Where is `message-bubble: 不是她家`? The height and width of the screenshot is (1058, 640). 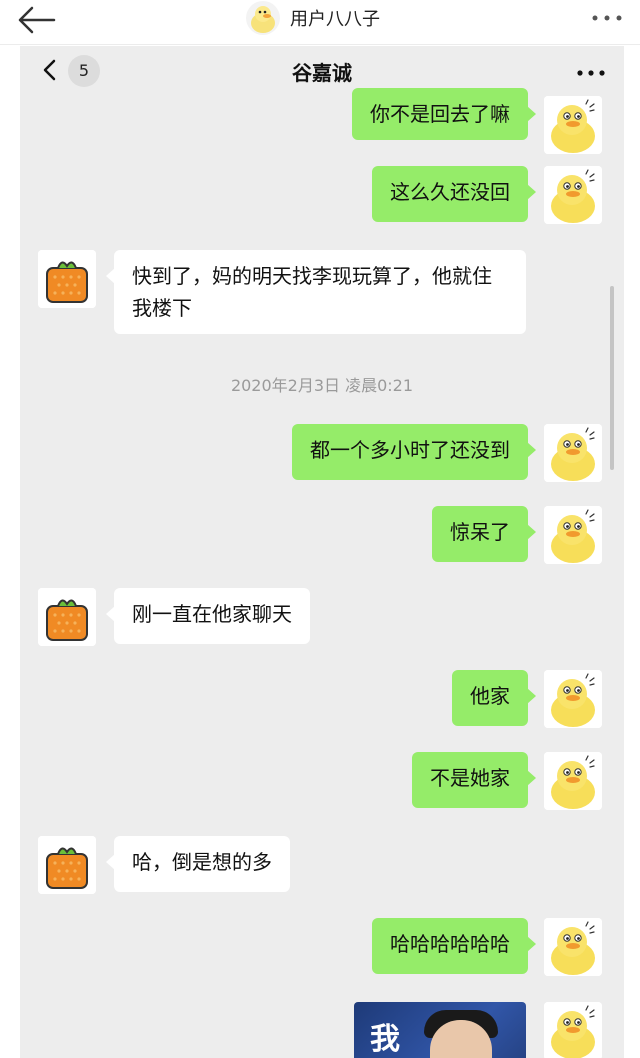 message-bubble: 不是她家 is located at coordinates (474, 780).